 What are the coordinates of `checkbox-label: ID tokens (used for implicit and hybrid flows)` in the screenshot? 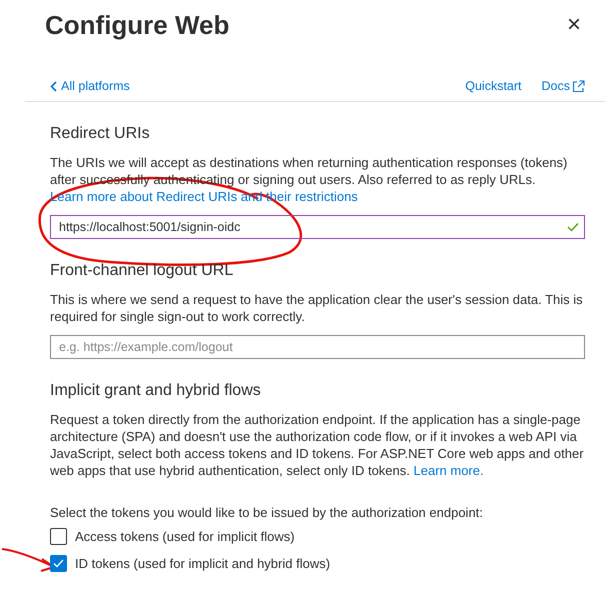 It's located at (202, 563).